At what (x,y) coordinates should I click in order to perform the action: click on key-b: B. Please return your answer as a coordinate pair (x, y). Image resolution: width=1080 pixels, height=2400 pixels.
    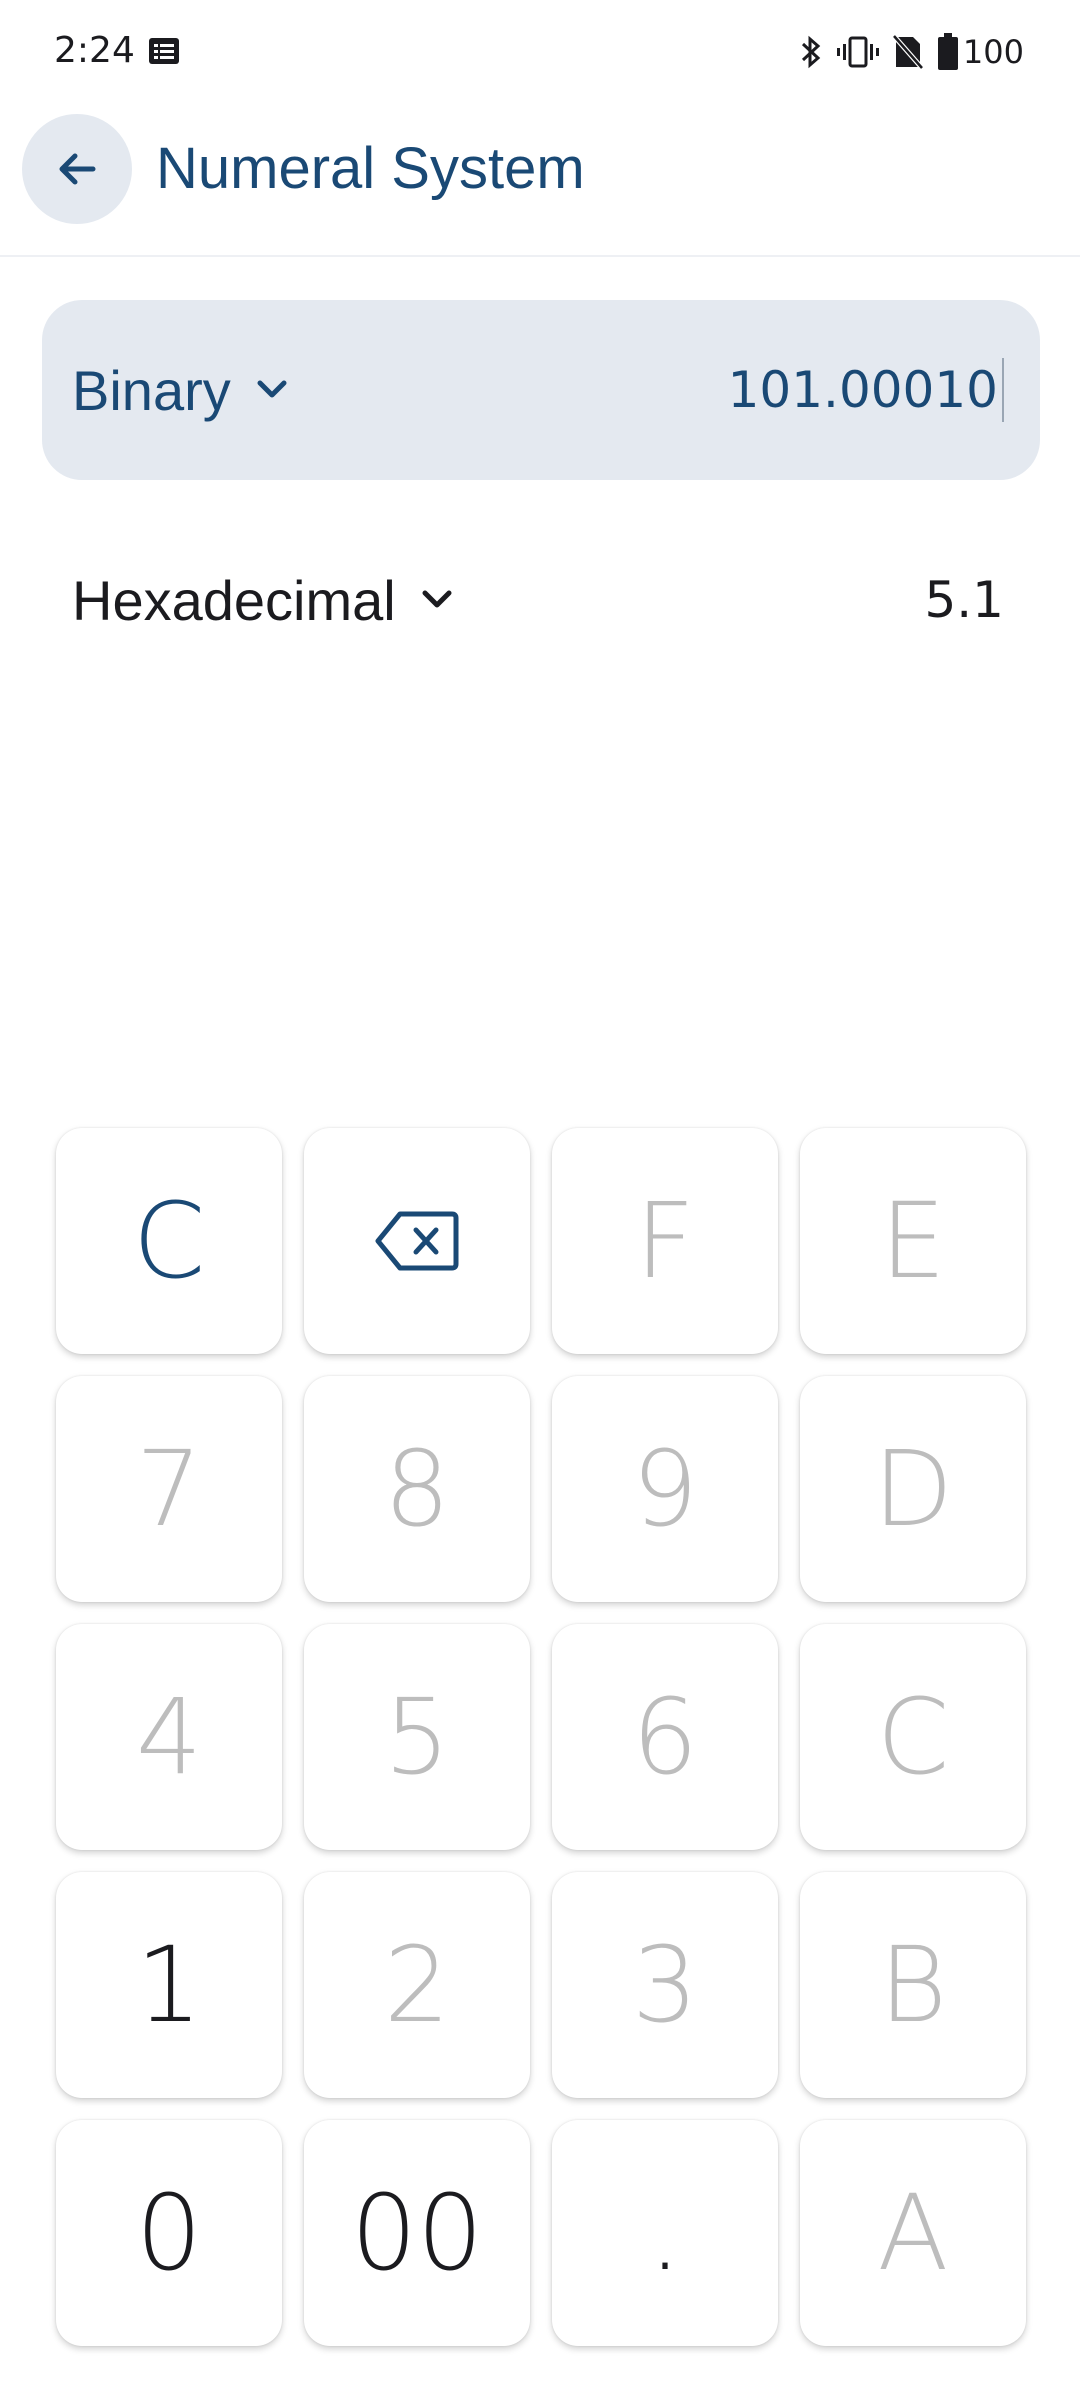
    Looking at the image, I should click on (913, 1985).